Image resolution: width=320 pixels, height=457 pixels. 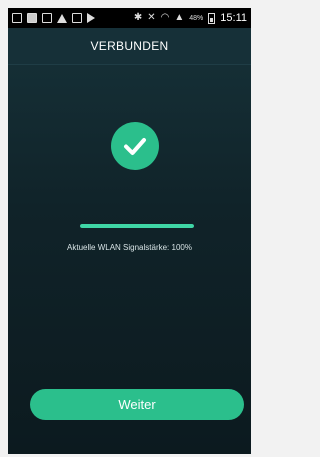 I want to click on checkmark-circle-icon, so click(x=135, y=146).